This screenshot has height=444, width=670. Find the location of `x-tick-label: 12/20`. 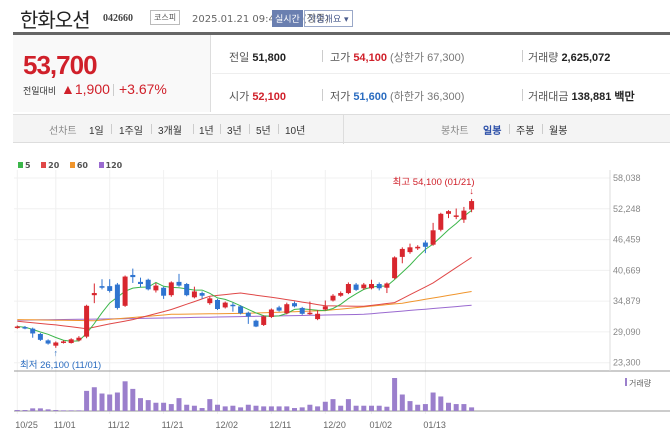

x-tick-label: 12/20 is located at coordinates (334, 425).